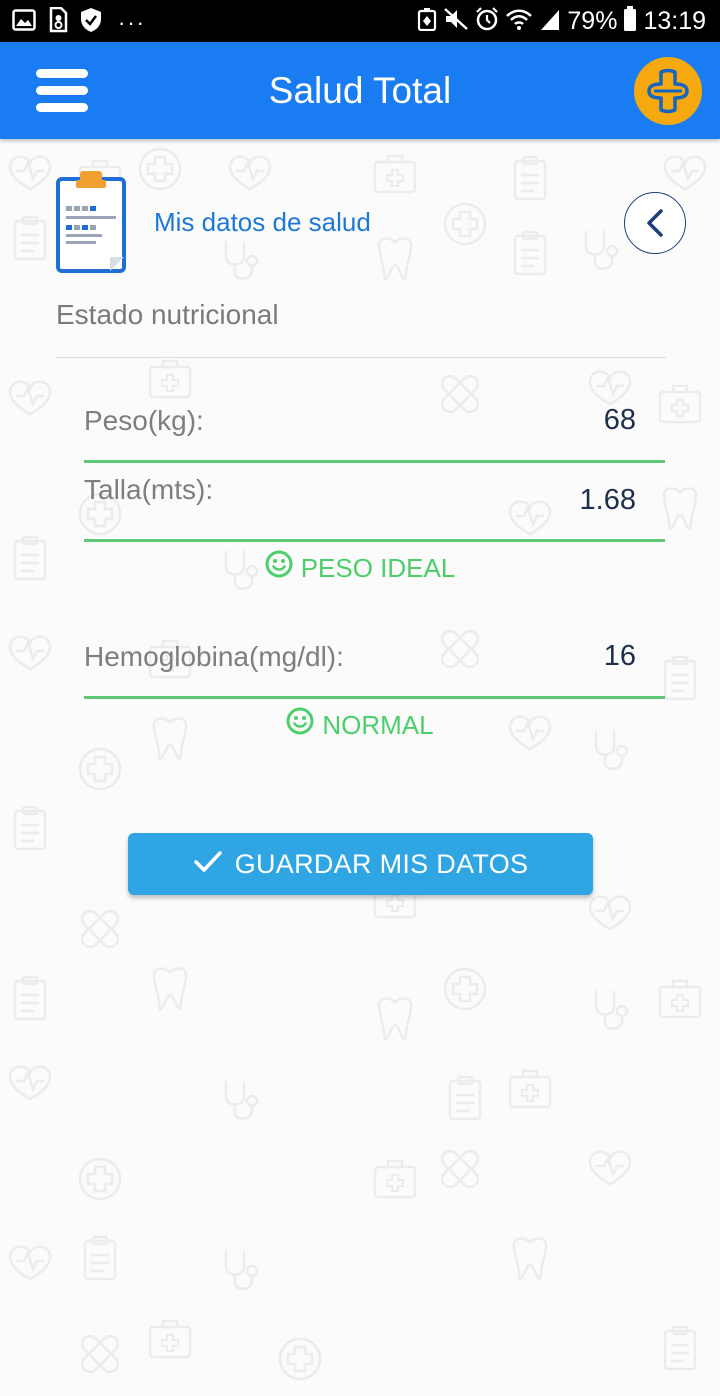 This screenshot has width=720, height=1396. I want to click on data-saver-icon, so click(427, 21).